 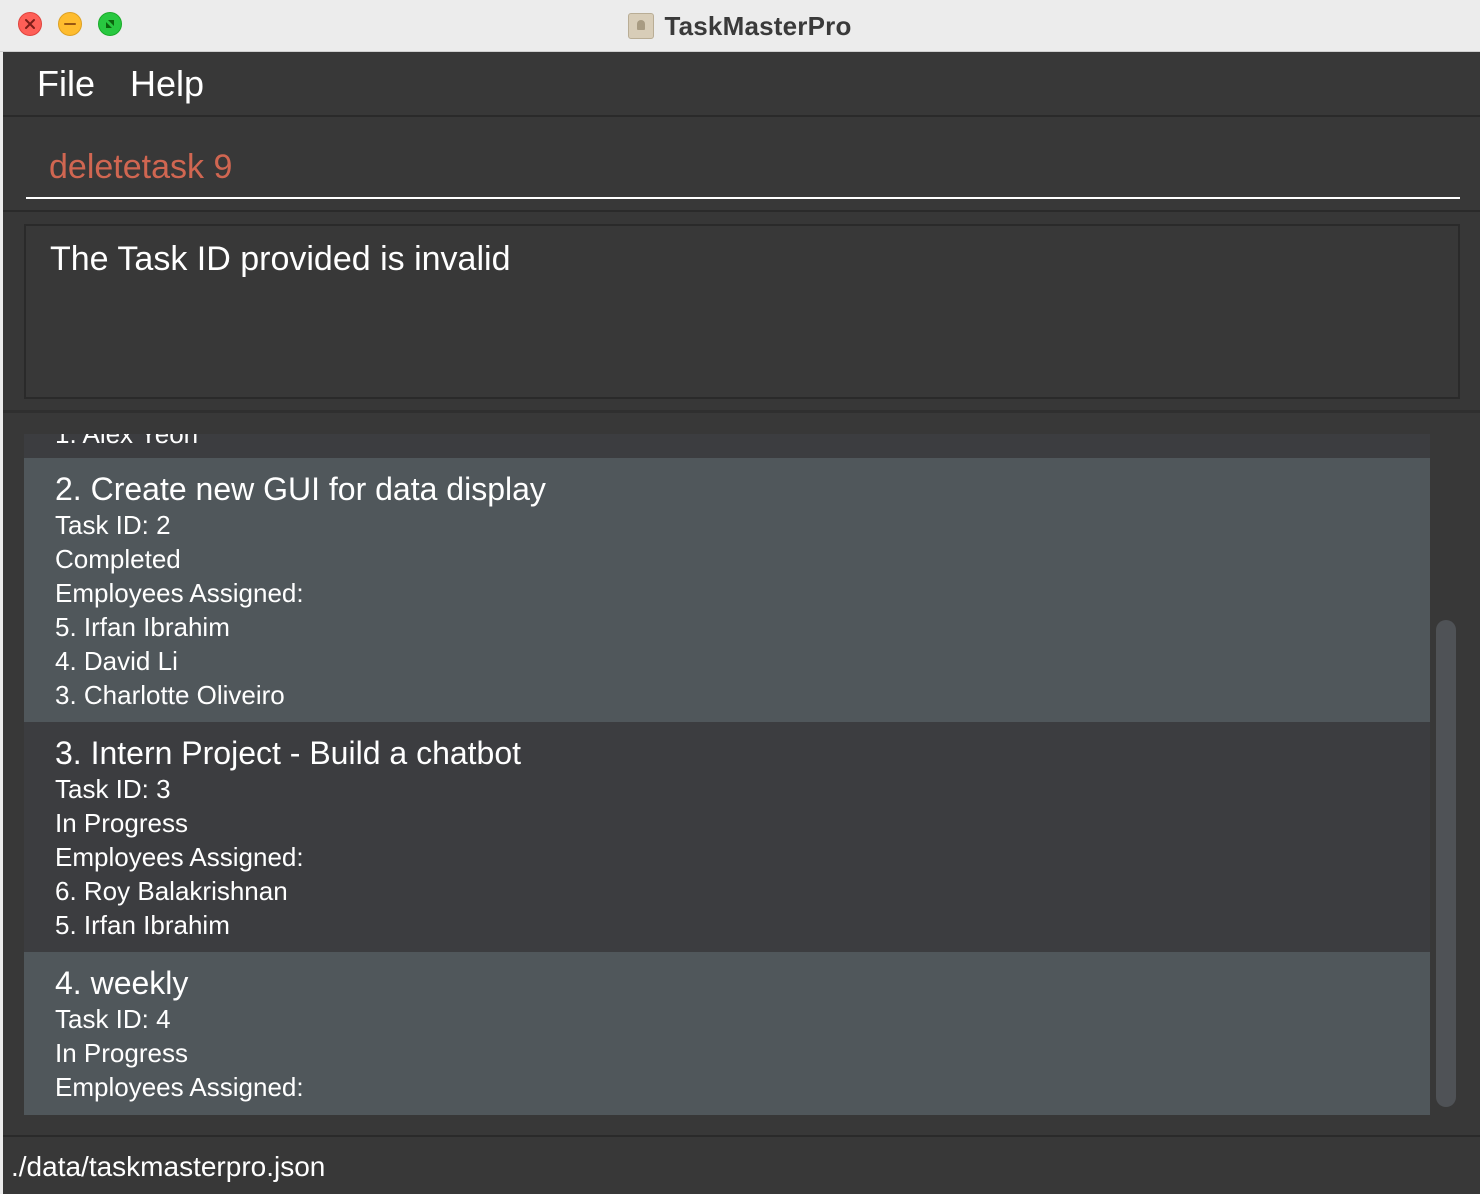 I want to click on title-group: TaskMasterPro, so click(x=740, y=26).